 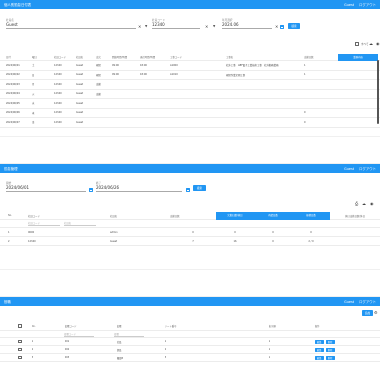 I want to click on table-row: 3 003 課長B 3 1 編集 削除, so click(x=190, y=358).